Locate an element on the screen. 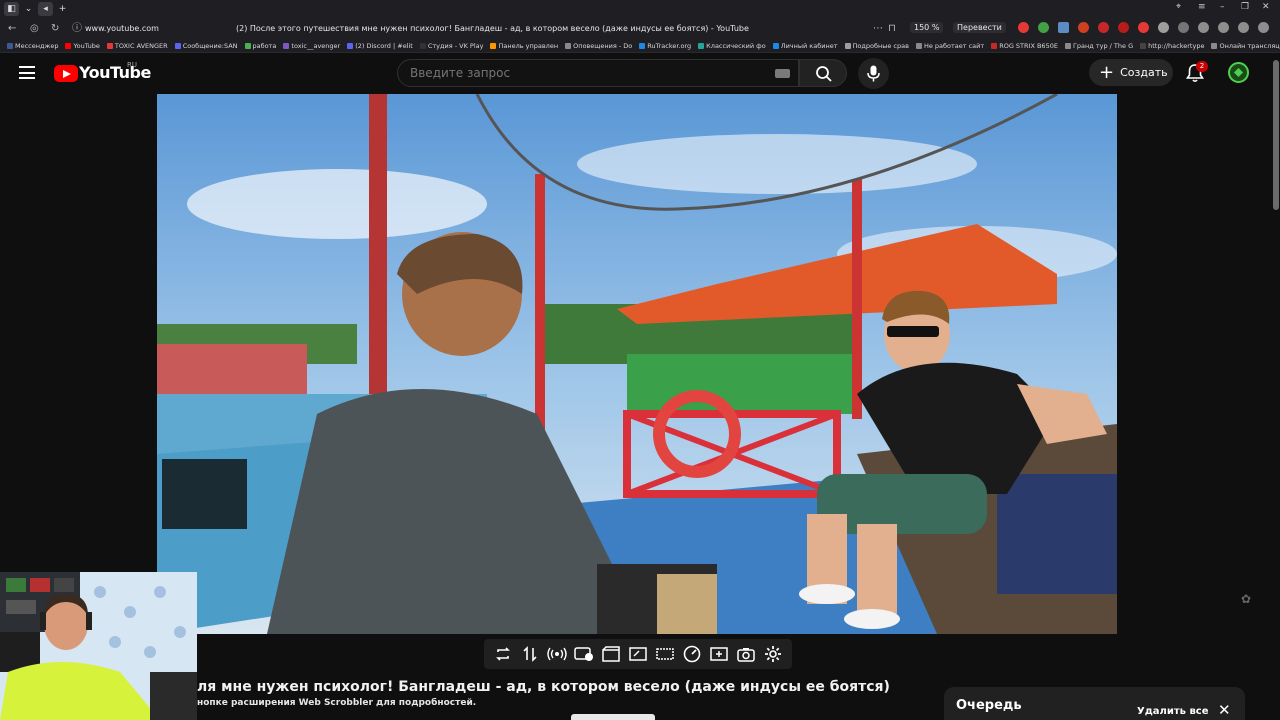 Image resolution: width=1280 pixels, height=720 pixels. page-scrollbar is located at coordinates (1276, 388).